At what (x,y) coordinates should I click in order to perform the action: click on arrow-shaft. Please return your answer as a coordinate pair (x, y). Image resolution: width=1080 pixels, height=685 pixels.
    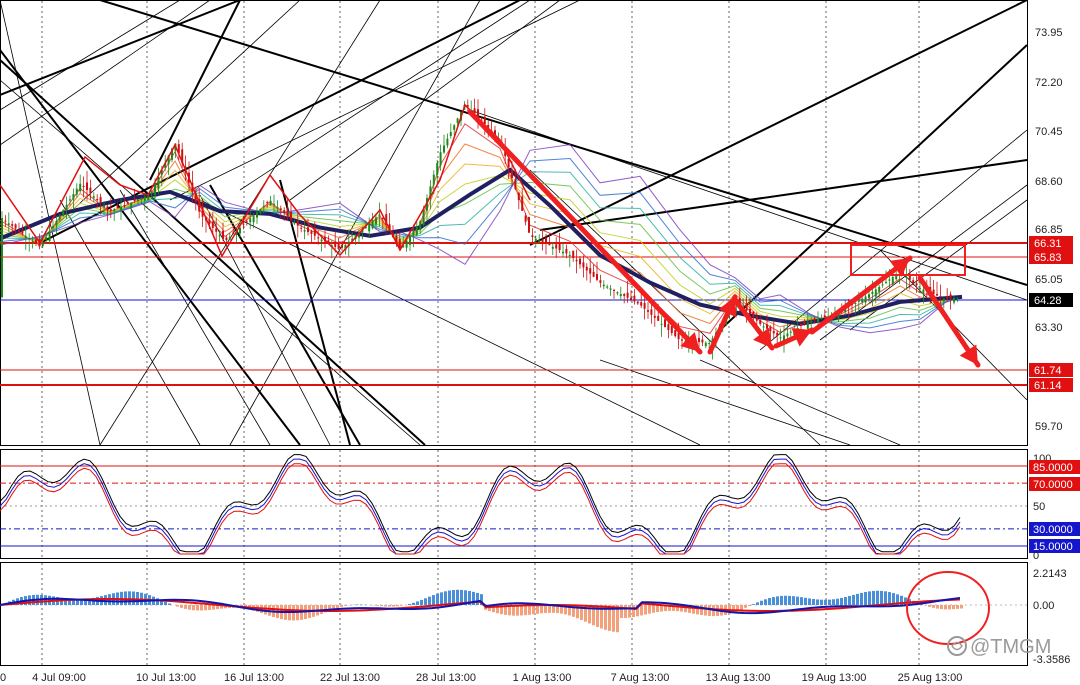
    Looking at the image, I should click on (585, 232).